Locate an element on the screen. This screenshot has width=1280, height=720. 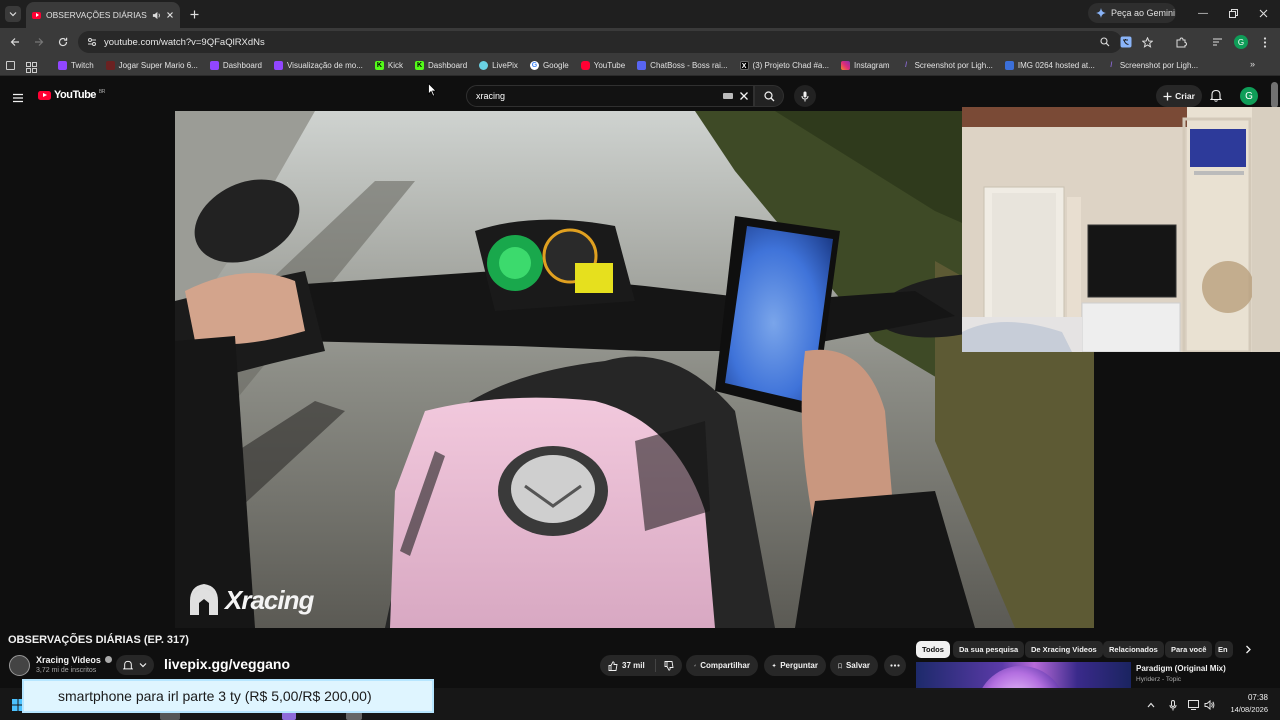
microphone-tray-icon is located at coordinates (1173, 705).